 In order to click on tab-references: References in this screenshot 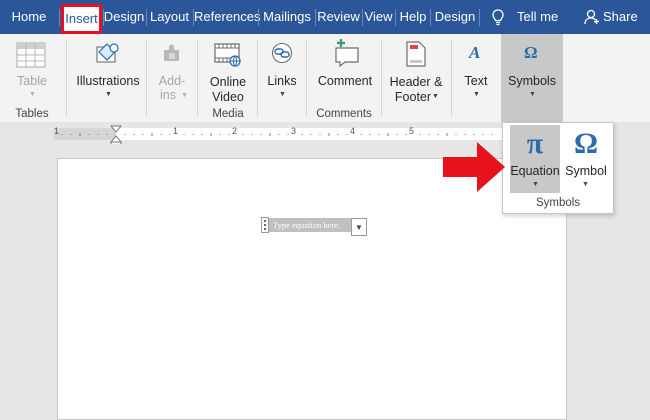, I will do `click(227, 17)`.